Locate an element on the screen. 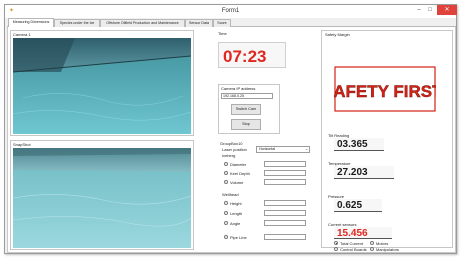 The height and width of the screenshot is (261, 465). safety-margin-label: Safety Margin is located at coordinates (337, 34).